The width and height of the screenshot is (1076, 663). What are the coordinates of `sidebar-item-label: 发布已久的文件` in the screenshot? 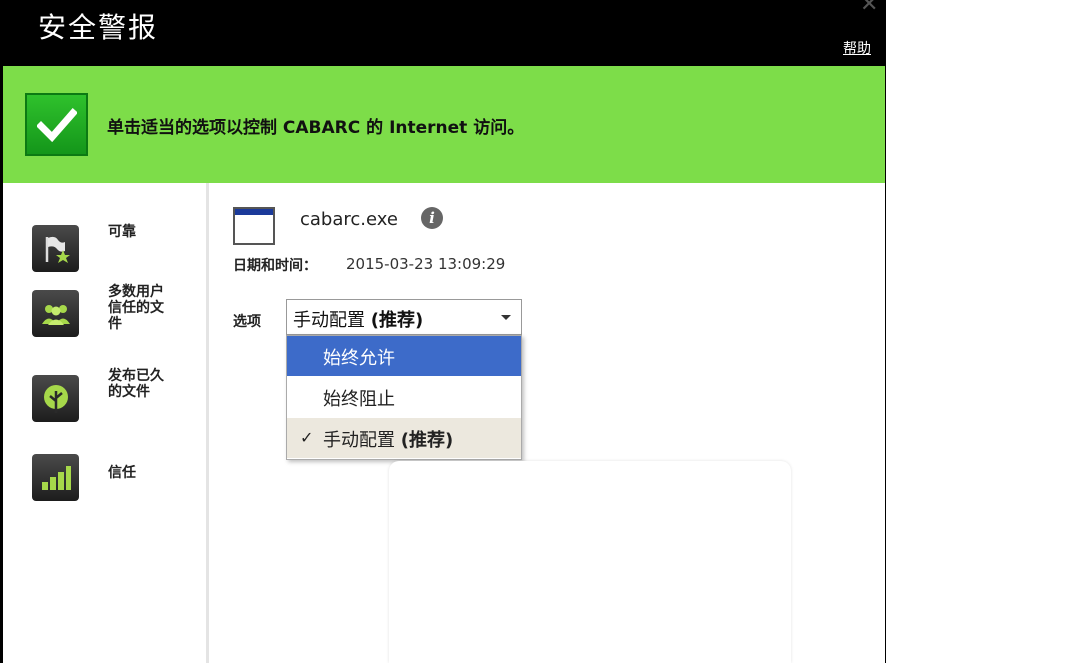 It's located at (136, 384).